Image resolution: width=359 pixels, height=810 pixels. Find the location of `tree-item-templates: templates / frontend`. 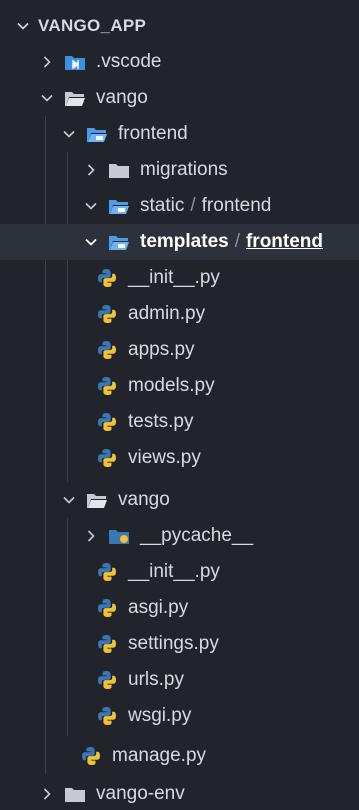

tree-item-templates: templates / frontend is located at coordinates (179, 242).